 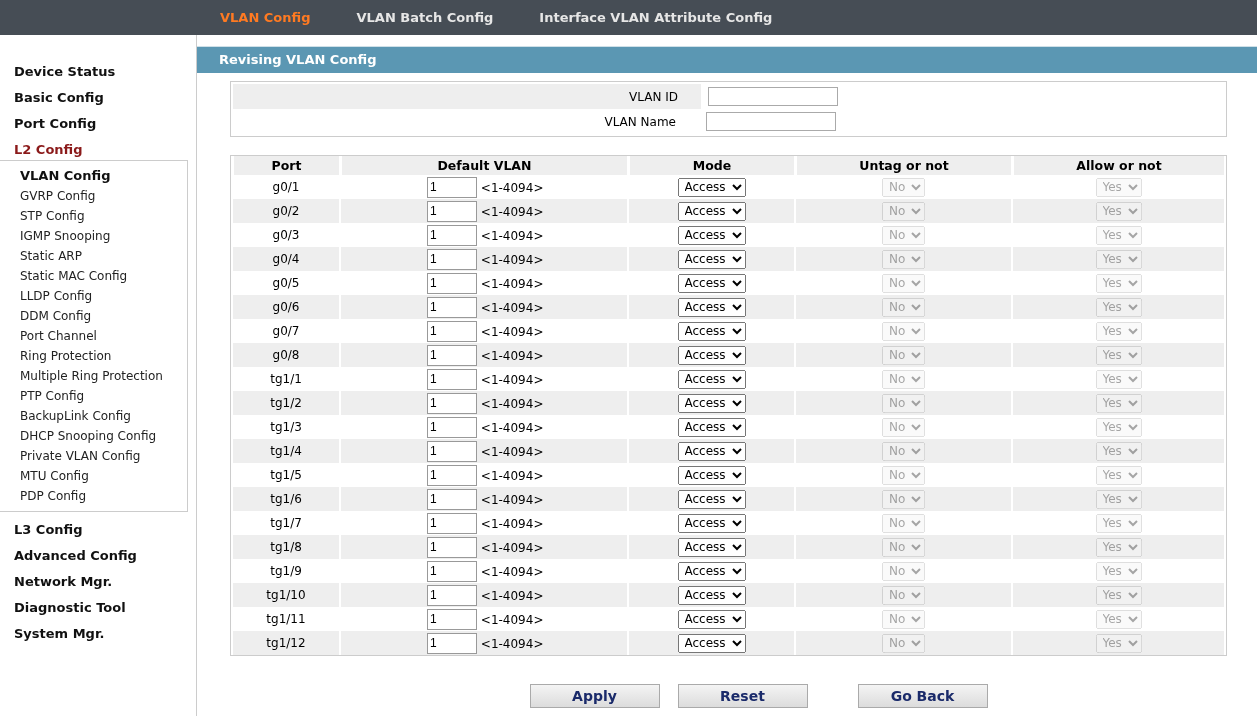 I want to click on port-cell: tg1/4, so click(x=286, y=451).